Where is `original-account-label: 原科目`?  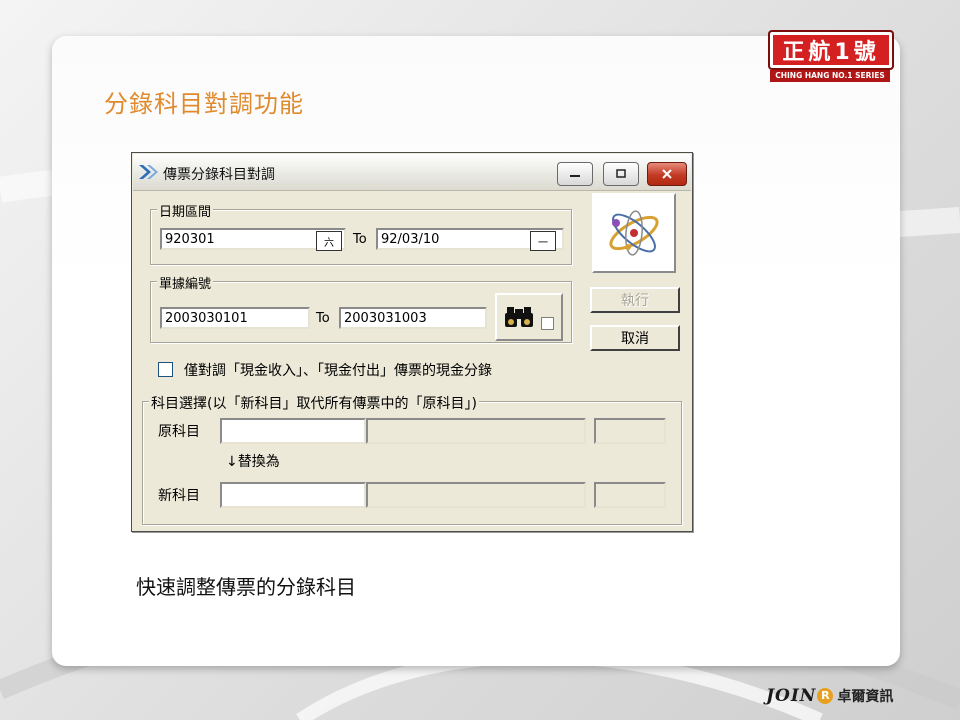 original-account-label: 原科目 is located at coordinates (179, 432).